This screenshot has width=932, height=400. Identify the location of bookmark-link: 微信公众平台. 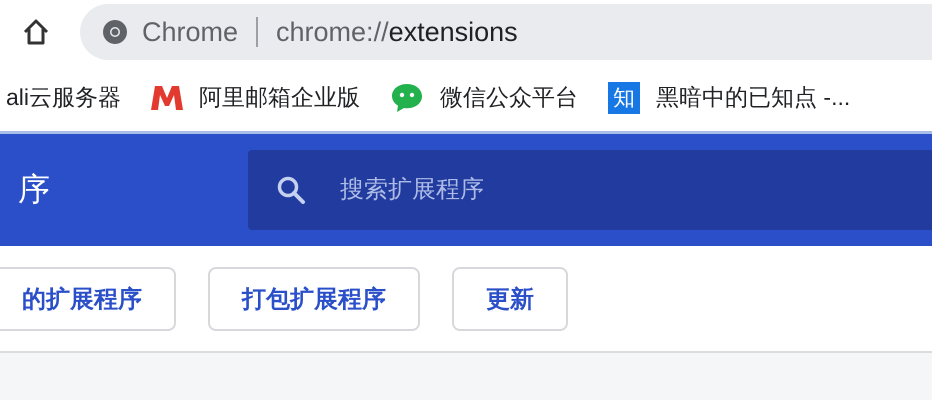
(509, 97).